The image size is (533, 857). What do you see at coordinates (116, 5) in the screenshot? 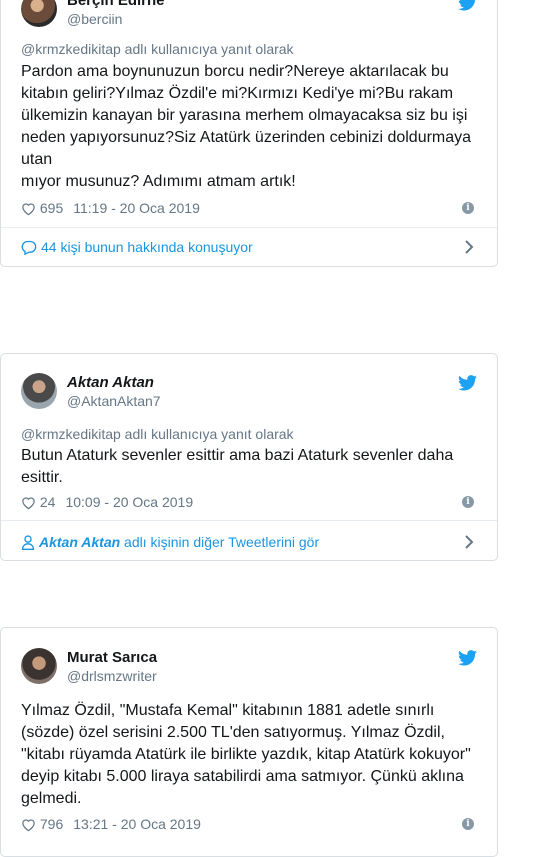
I see `author-name: Berçin Edirne` at bounding box center [116, 5].